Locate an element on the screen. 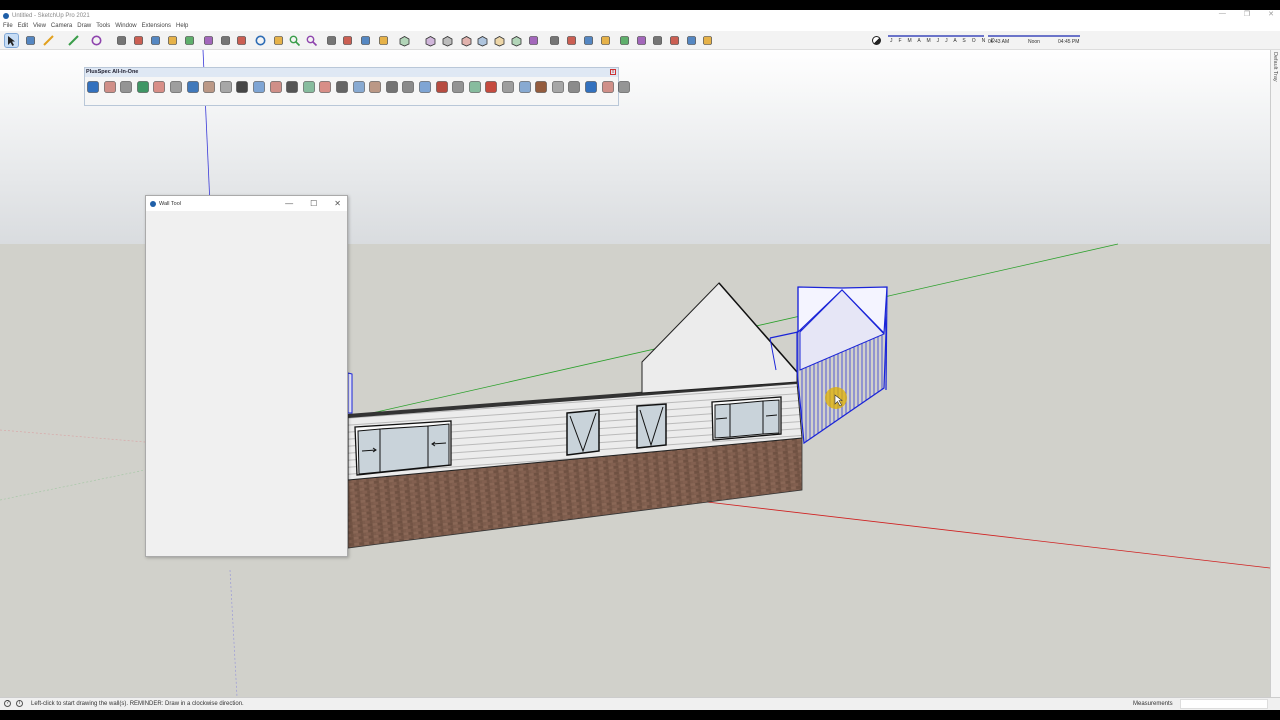 The width and height of the screenshot is (1280, 720). report-icon is located at coordinates (126, 87).